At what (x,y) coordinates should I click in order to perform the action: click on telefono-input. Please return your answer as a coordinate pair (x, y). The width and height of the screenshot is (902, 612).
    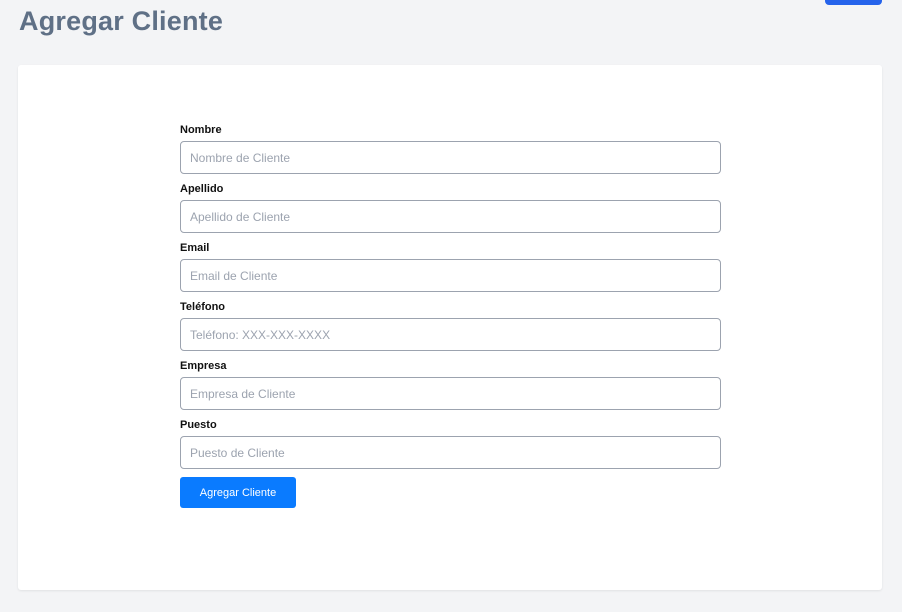
    Looking at the image, I should click on (450, 334).